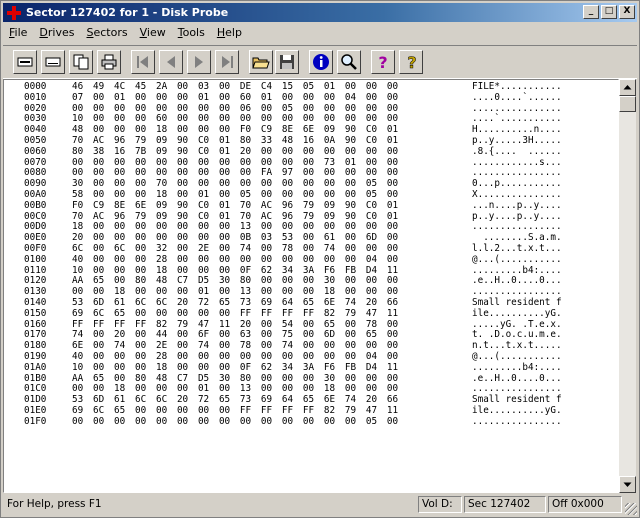  What do you see at coordinates (35, 259) in the screenshot?
I see `row-offset: 0100` at bounding box center [35, 259].